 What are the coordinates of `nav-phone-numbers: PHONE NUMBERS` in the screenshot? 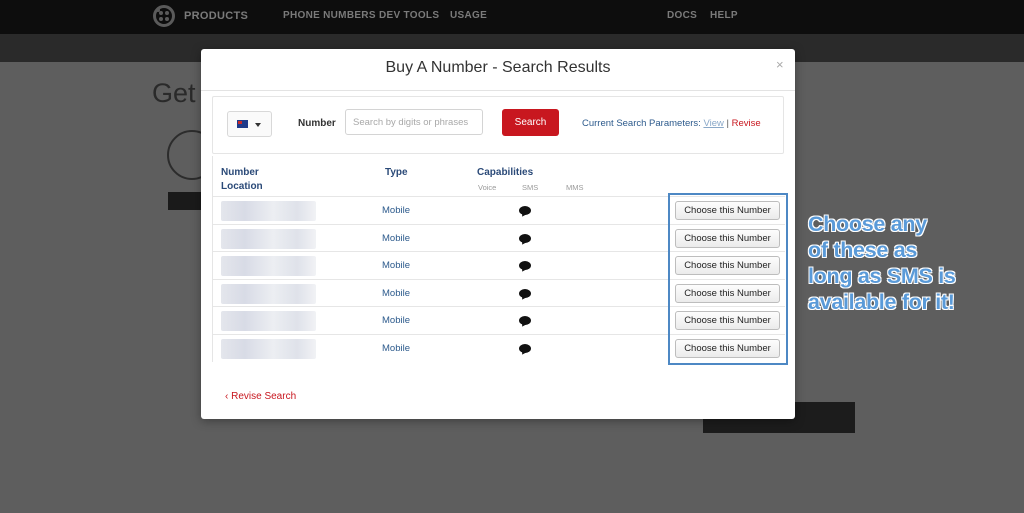 It's located at (329, 15).